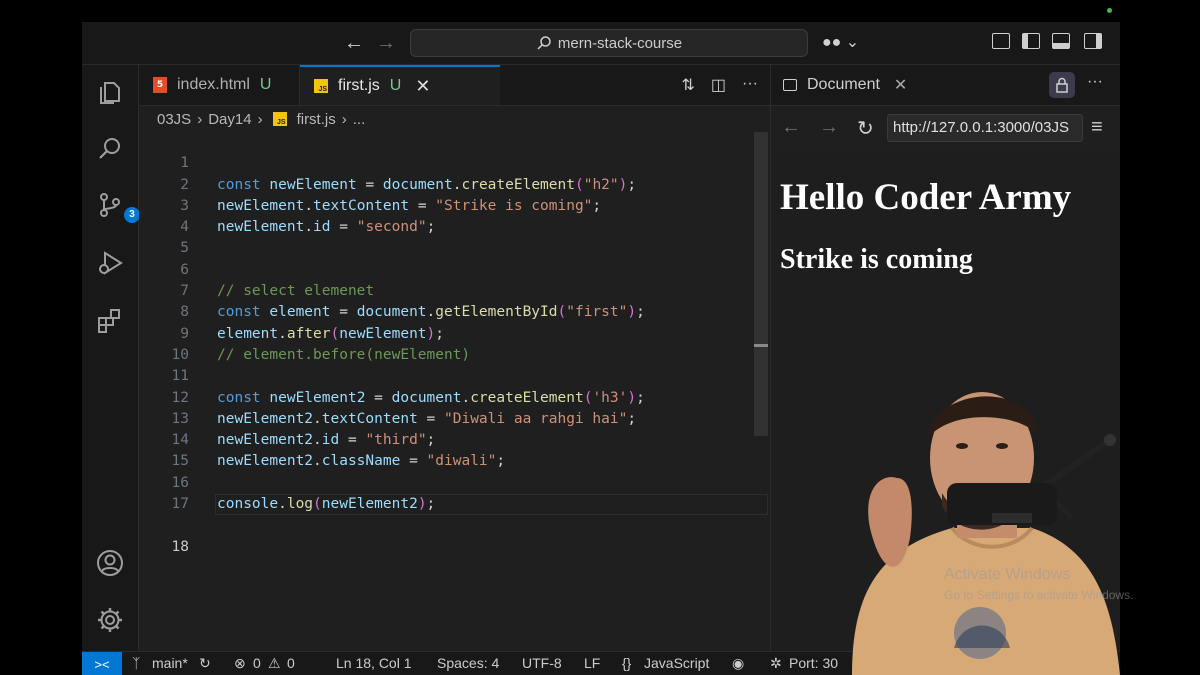  Describe the element at coordinates (738, 663) in the screenshot. I see `copilot-status-icon: ◉` at that location.